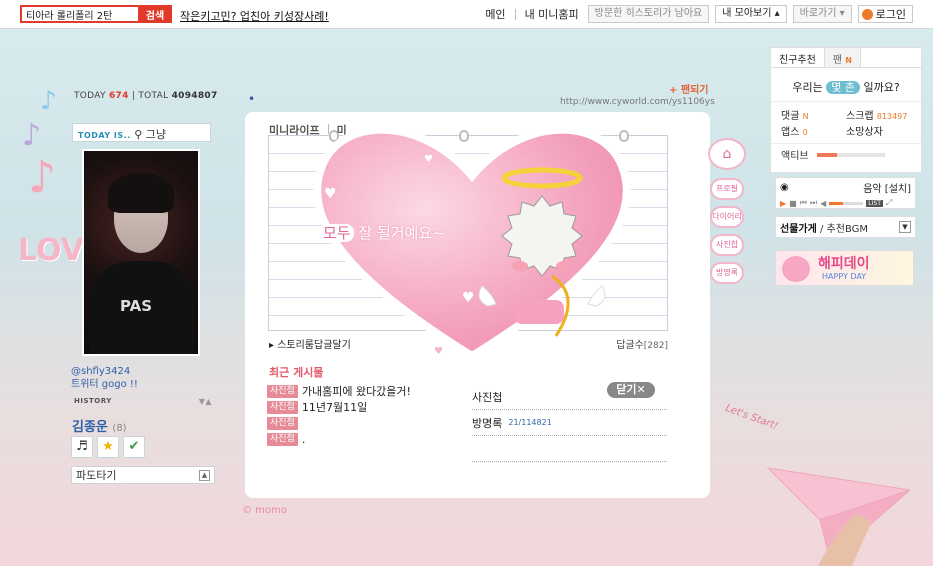 The width and height of the screenshot is (933, 566). What do you see at coordinates (860, 116) in the screenshot?
I see `stat-scrap-label: 스크랩` at bounding box center [860, 116].